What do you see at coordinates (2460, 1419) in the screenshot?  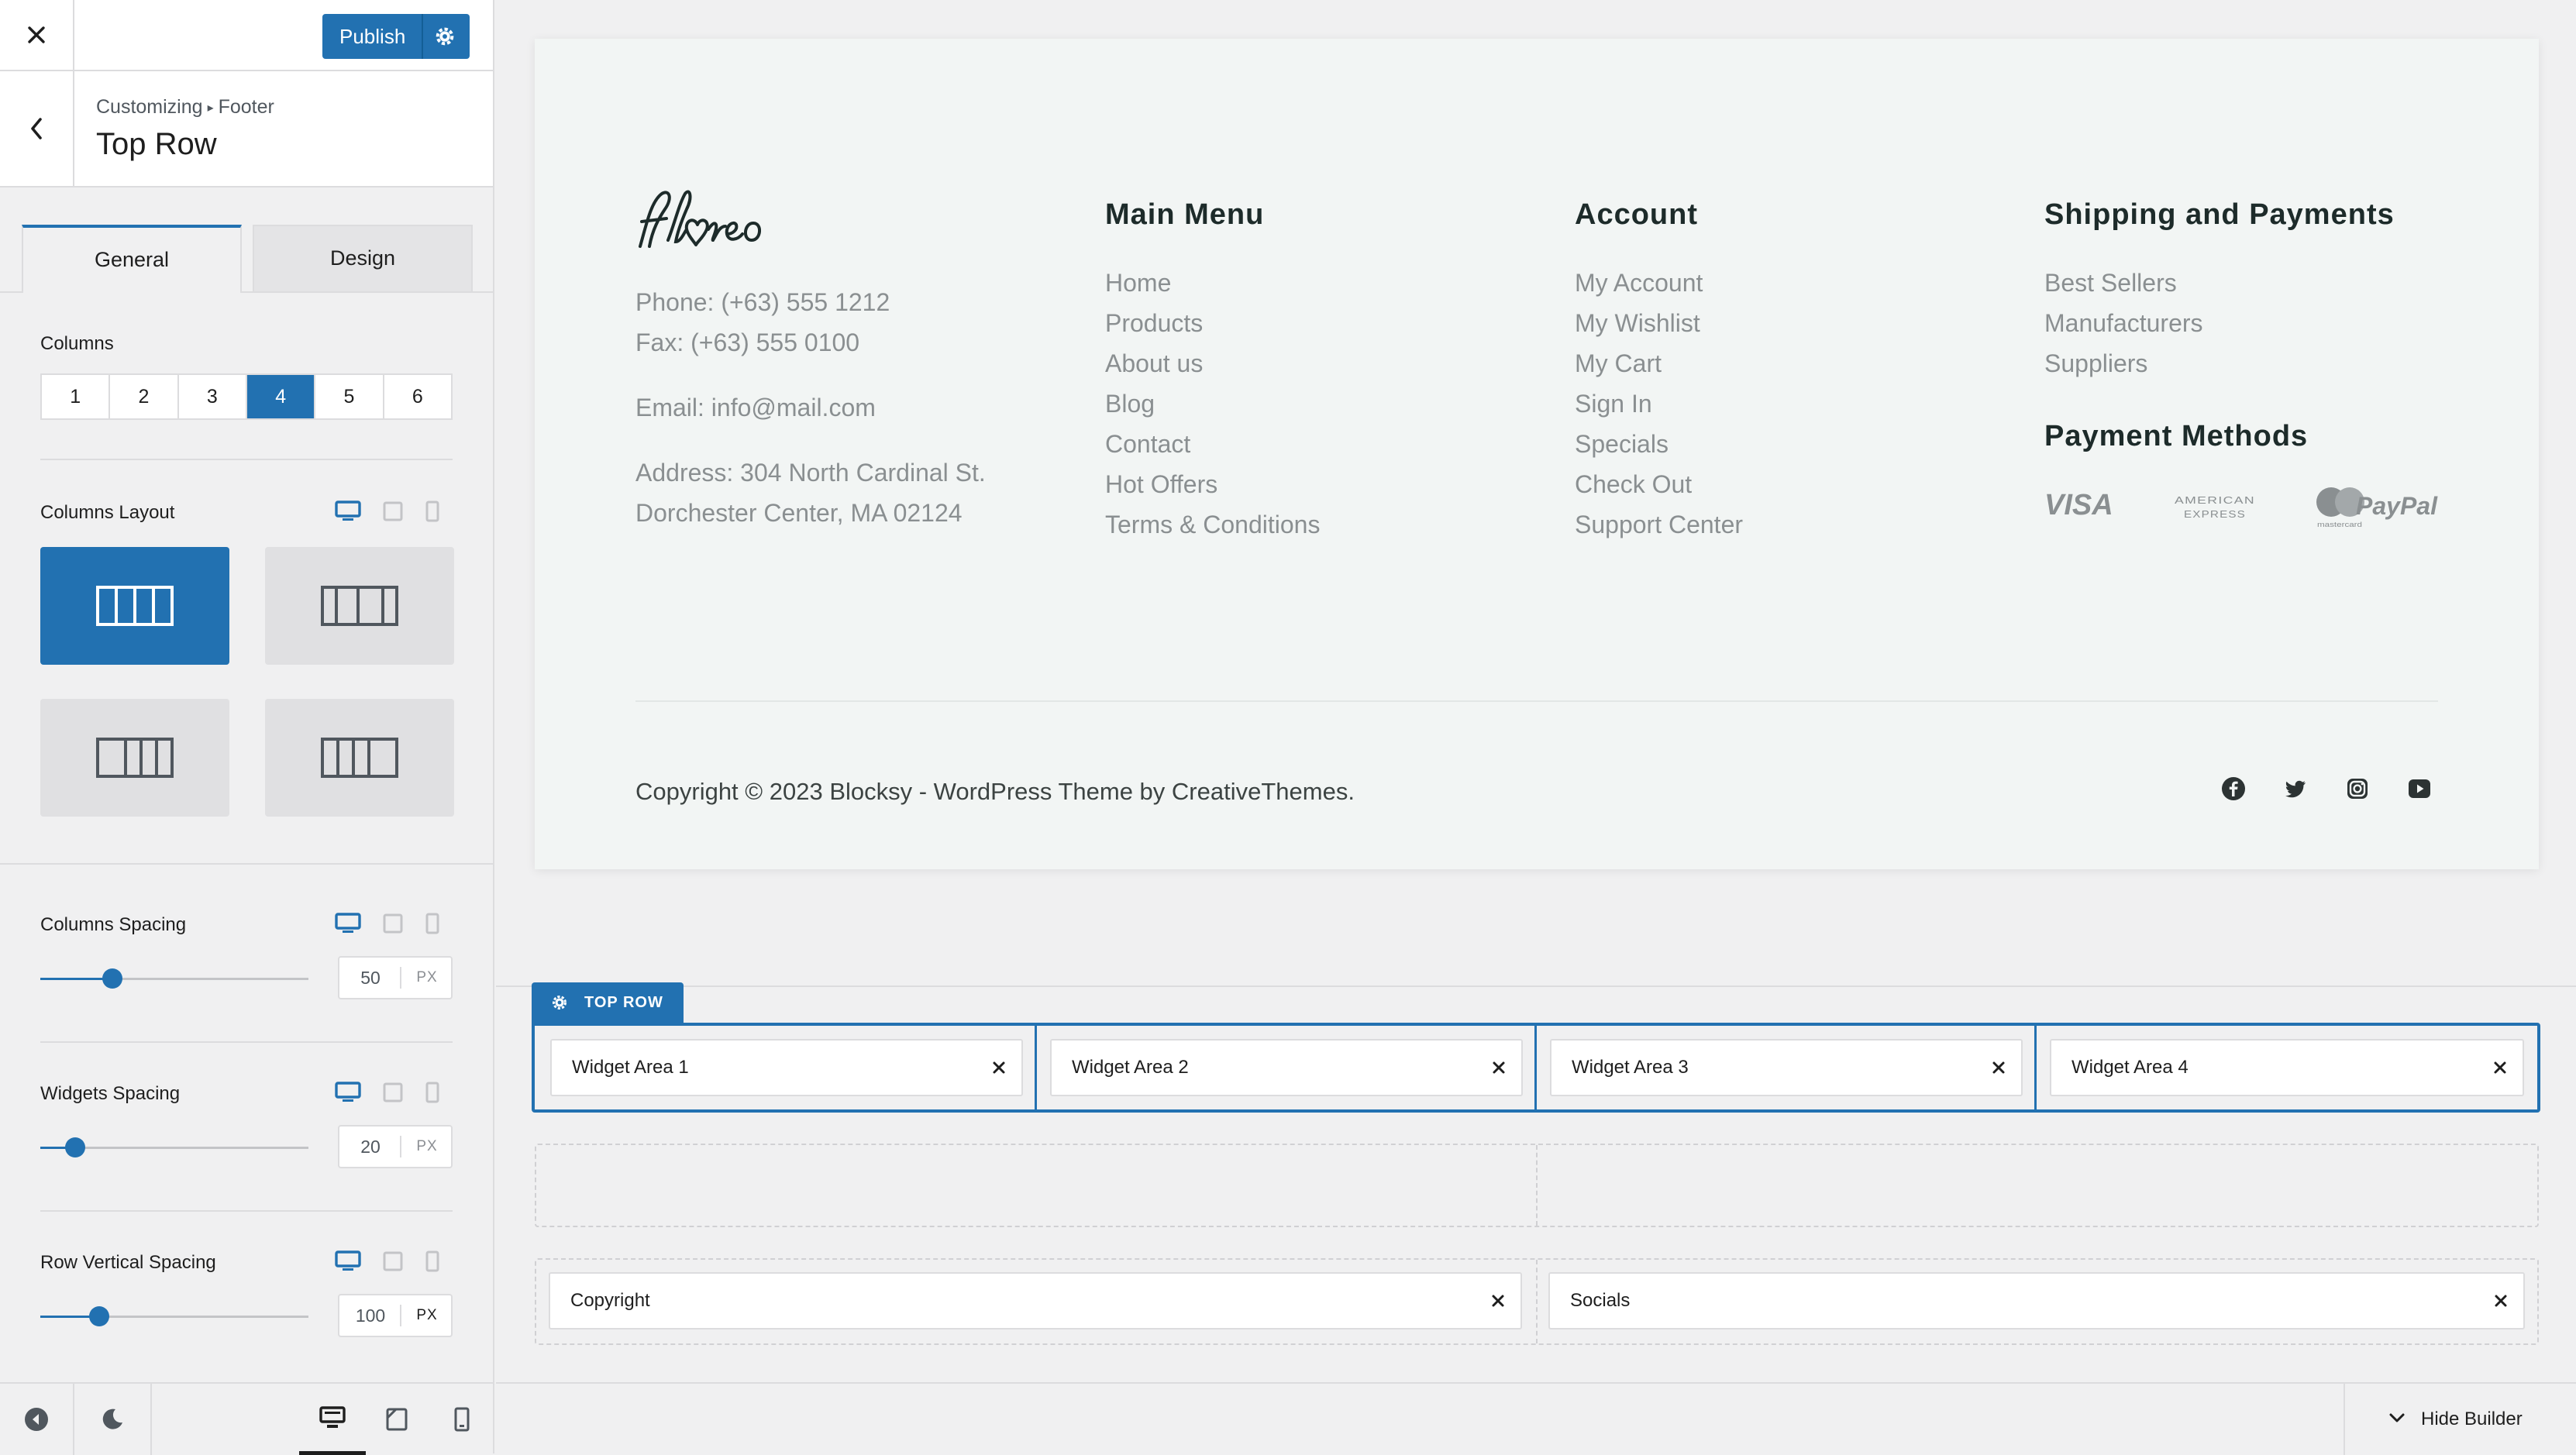 I see `hide-builder-button: Hide Builder` at bounding box center [2460, 1419].